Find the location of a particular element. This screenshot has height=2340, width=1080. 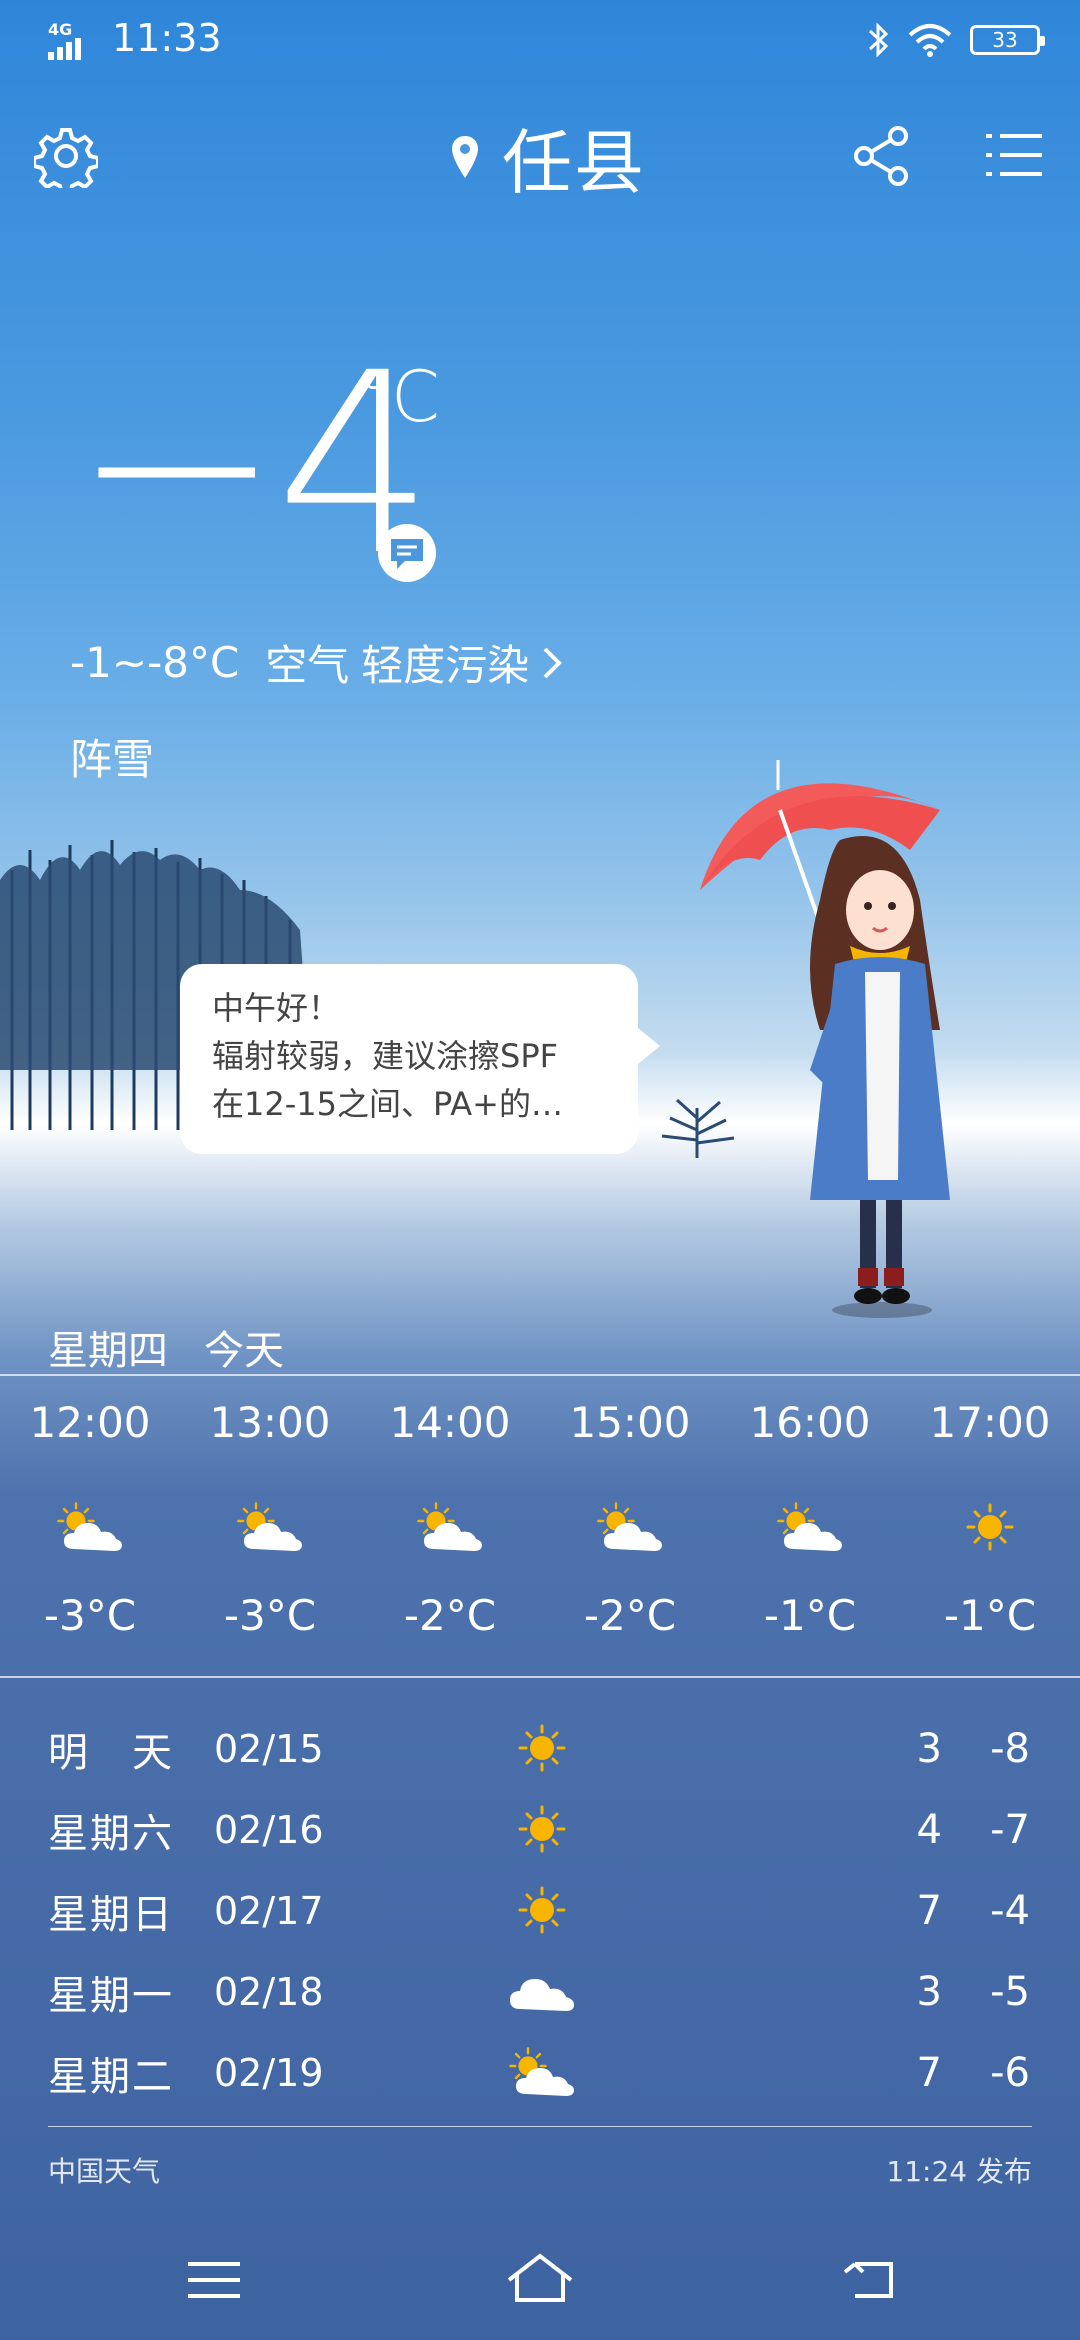

daily-row: 星期六 02/16 4 -7 is located at coordinates (543, 1829).